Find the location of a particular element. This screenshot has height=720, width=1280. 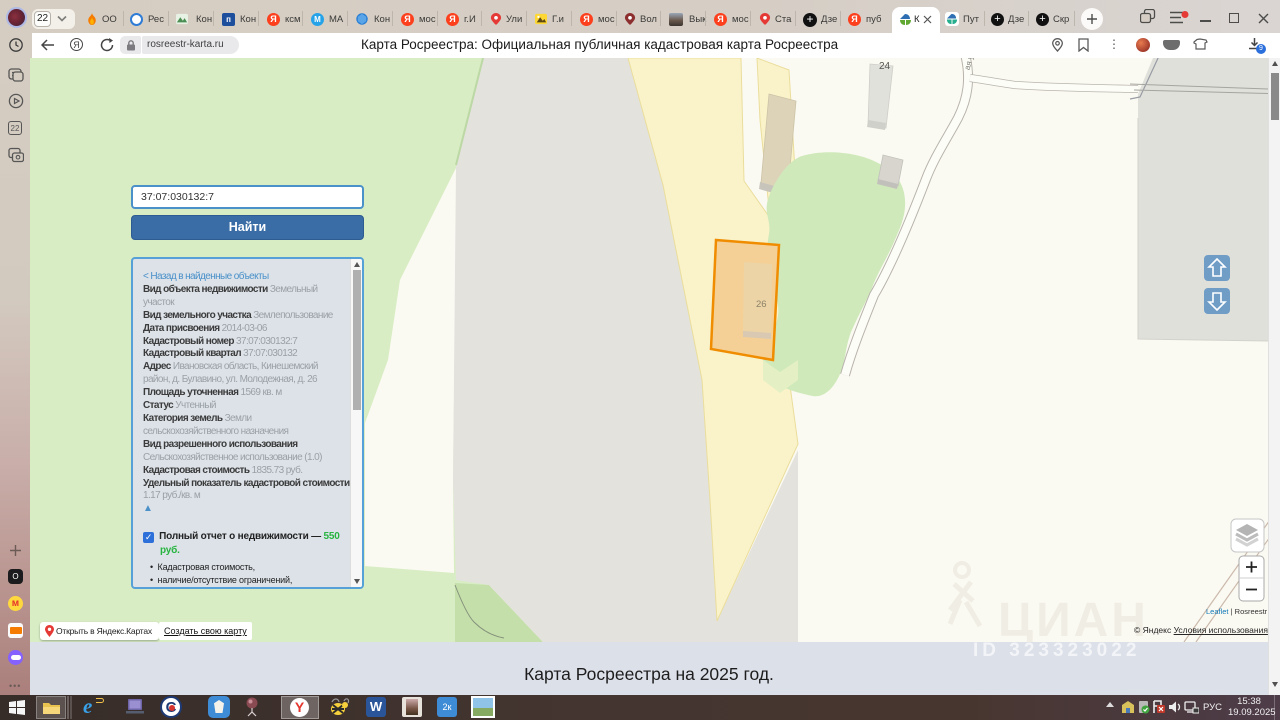

svg-text: ЦИАН is located at coordinates (1073, 618).